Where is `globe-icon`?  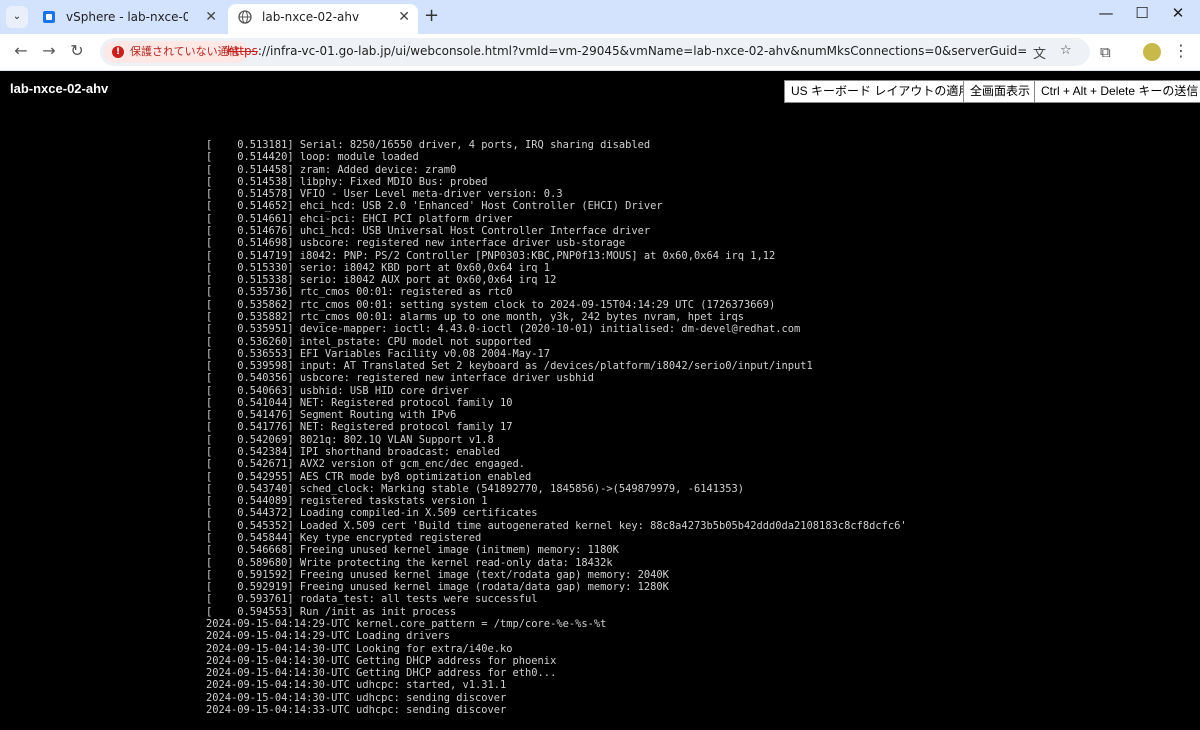 globe-icon is located at coordinates (245, 17).